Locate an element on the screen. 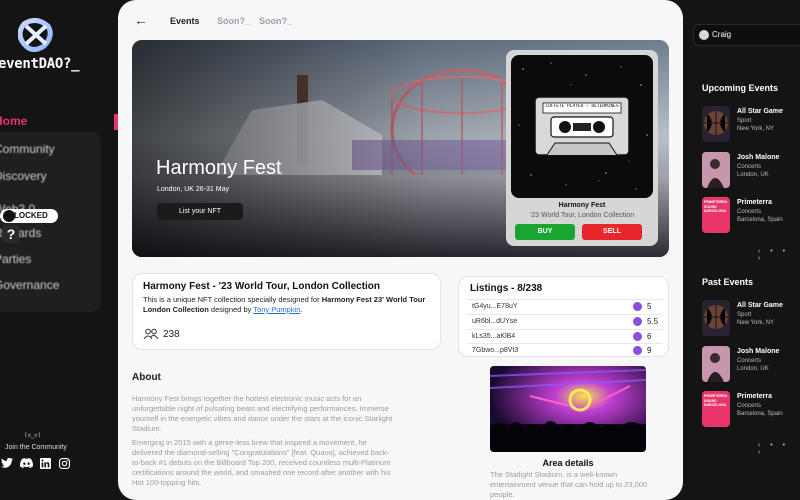 This screenshot has height=500, width=800. social-links is located at coordinates (35, 463).